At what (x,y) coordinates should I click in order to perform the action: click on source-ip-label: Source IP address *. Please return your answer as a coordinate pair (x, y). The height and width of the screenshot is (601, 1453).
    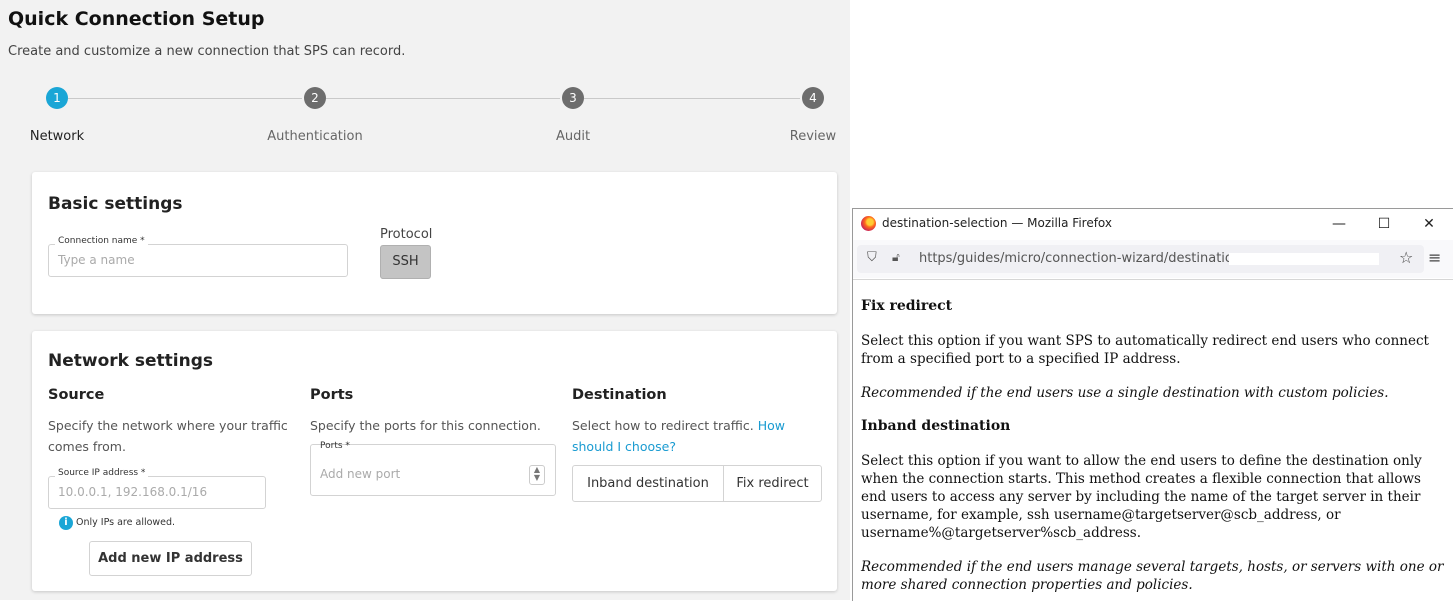
    Looking at the image, I should click on (102, 473).